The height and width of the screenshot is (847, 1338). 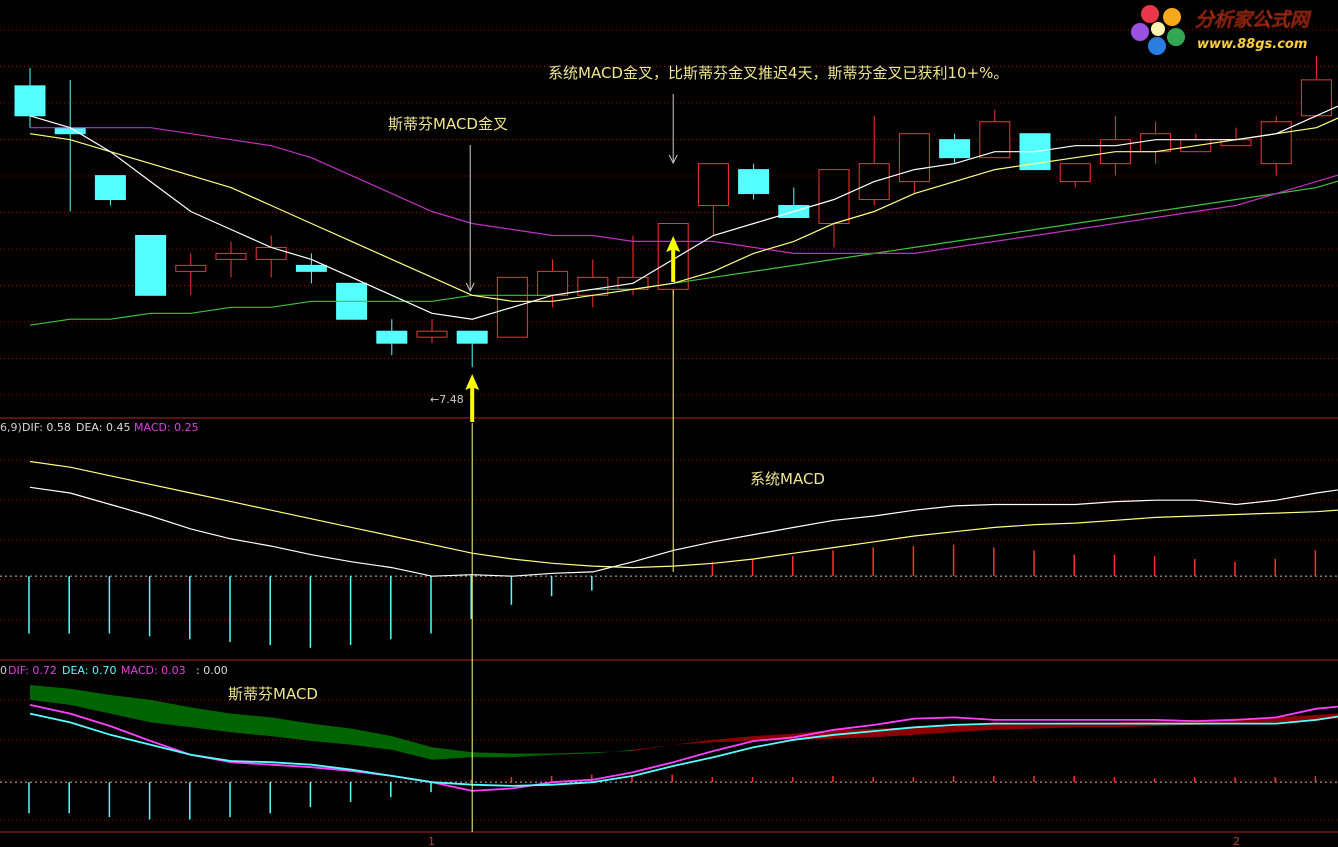 What do you see at coordinates (153, 670) in the screenshot?
I see `stephen-macd-value: MACD: 0.03` at bounding box center [153, 670].